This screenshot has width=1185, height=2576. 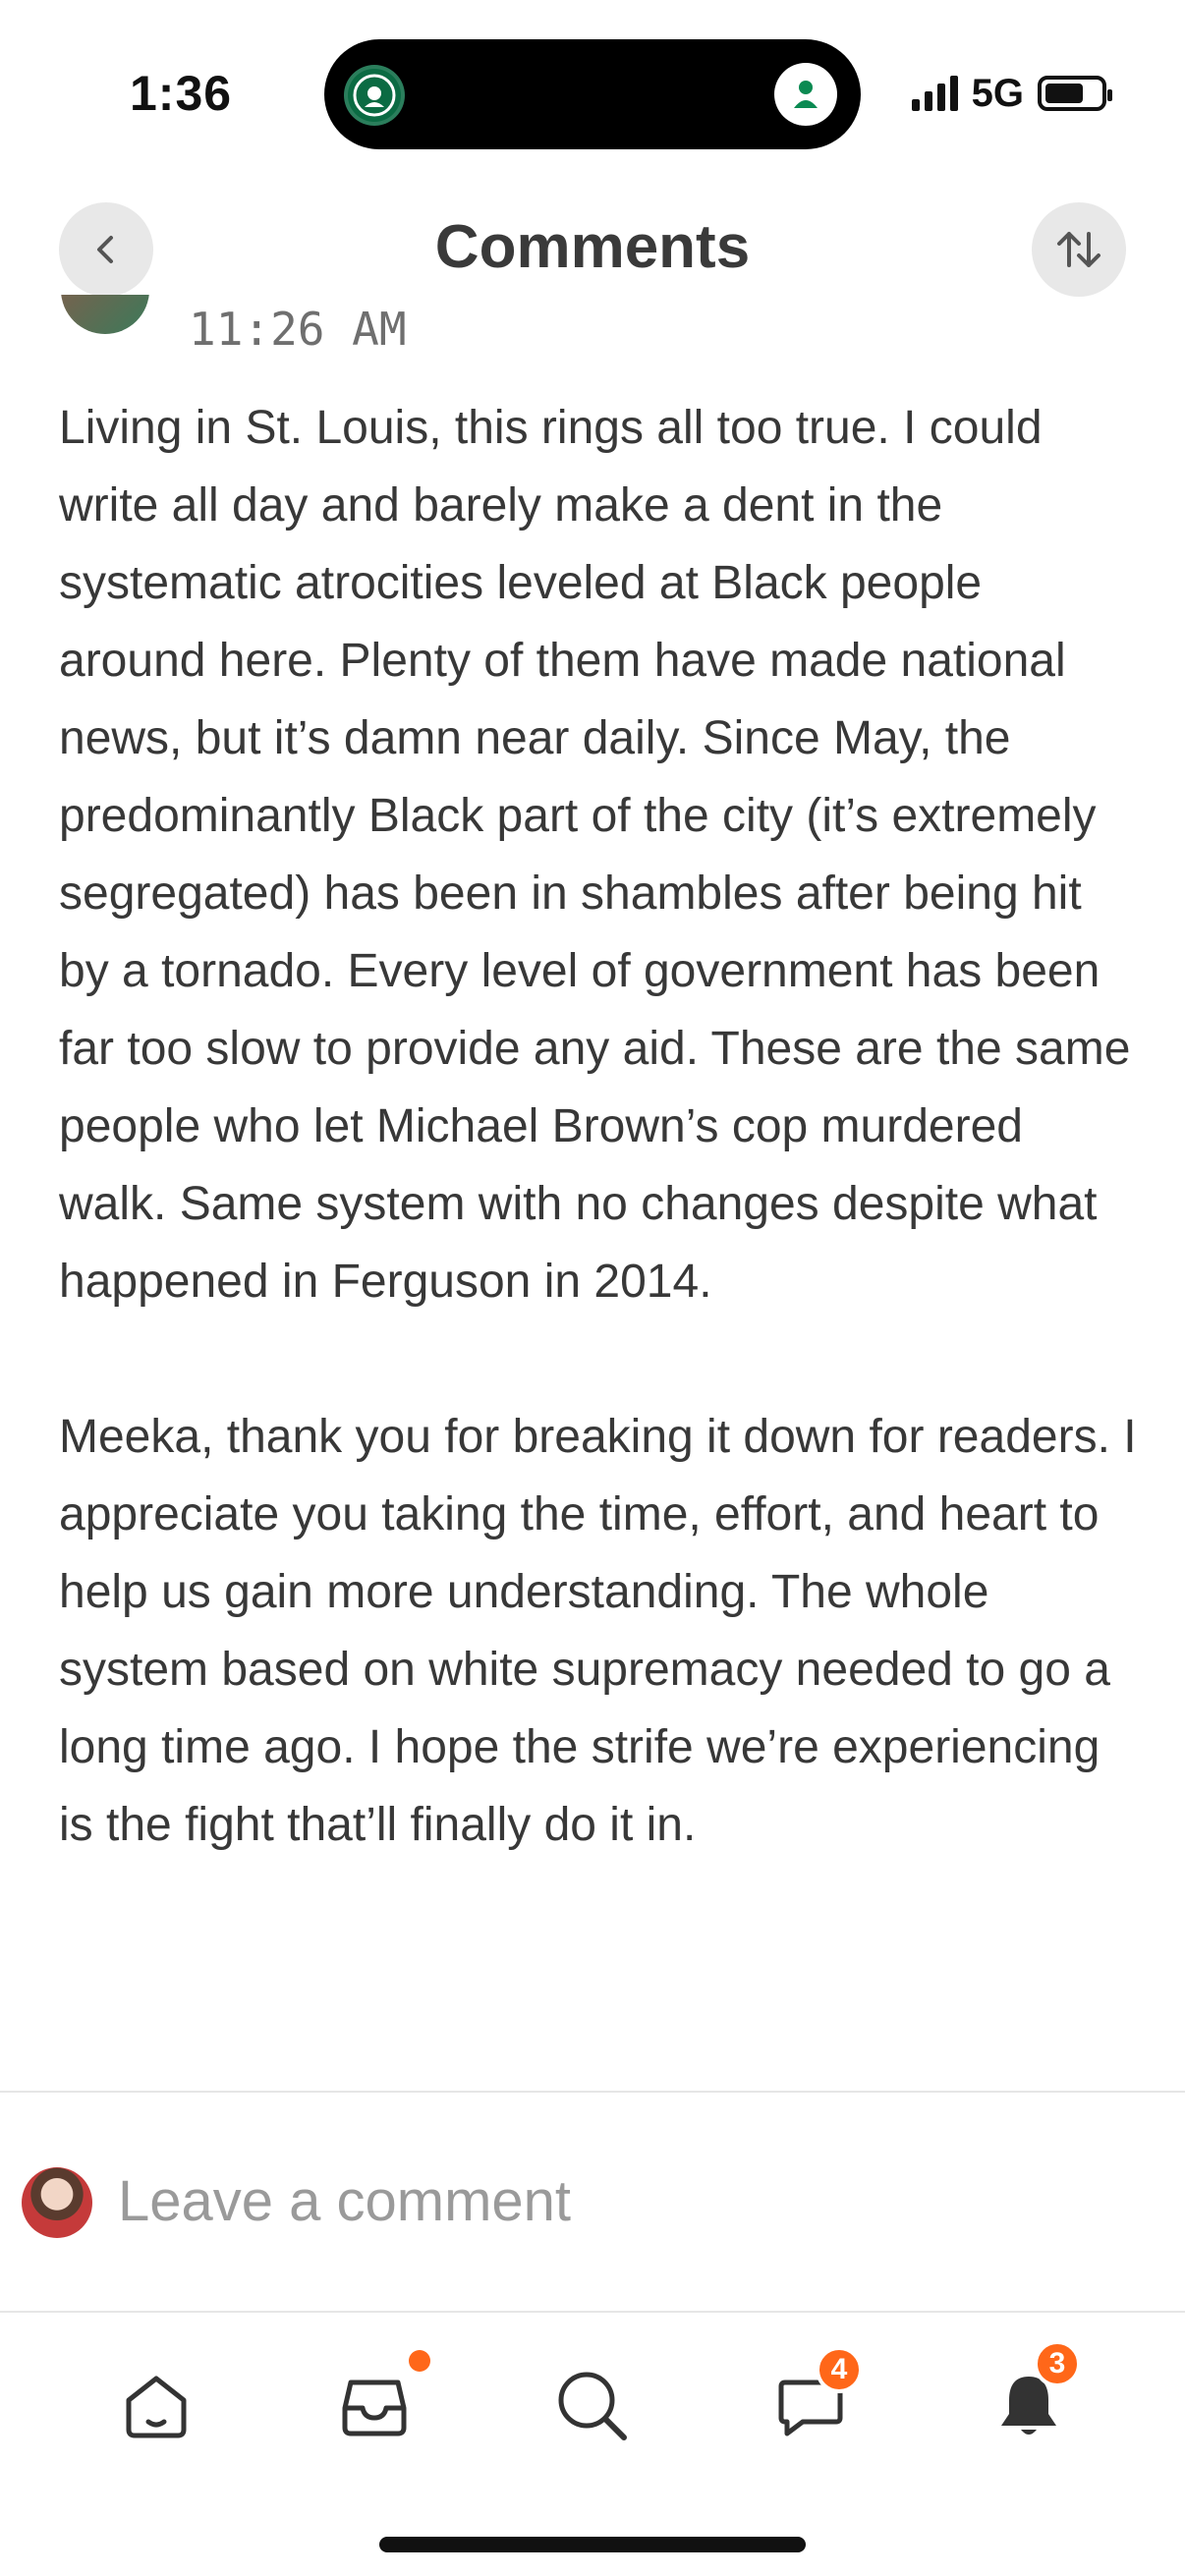 I want to click on tab-notifications: 3, so click(x=1029, y=2400).